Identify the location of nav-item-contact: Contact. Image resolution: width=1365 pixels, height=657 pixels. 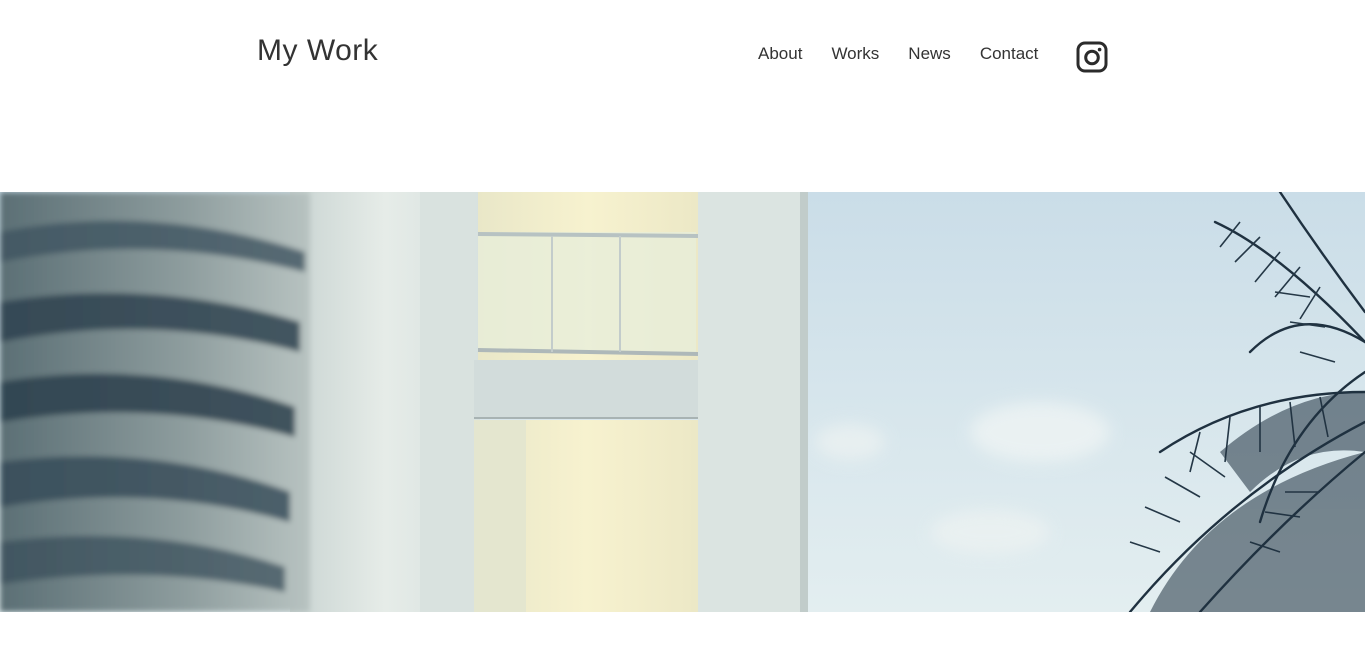
(1009, 54).